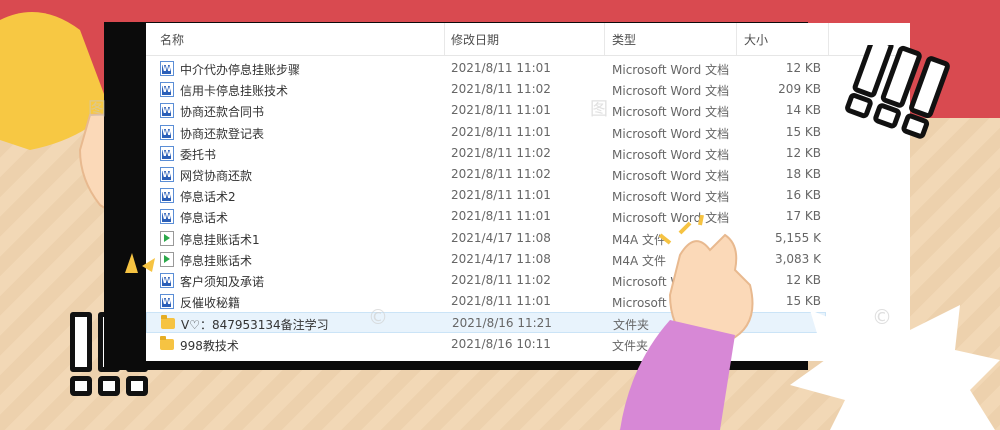  What do you see at coordinates (234, 91) in the screenshot?
I see `file-name: 信用卡停息挂账技术` at bounding box center [234, 91].